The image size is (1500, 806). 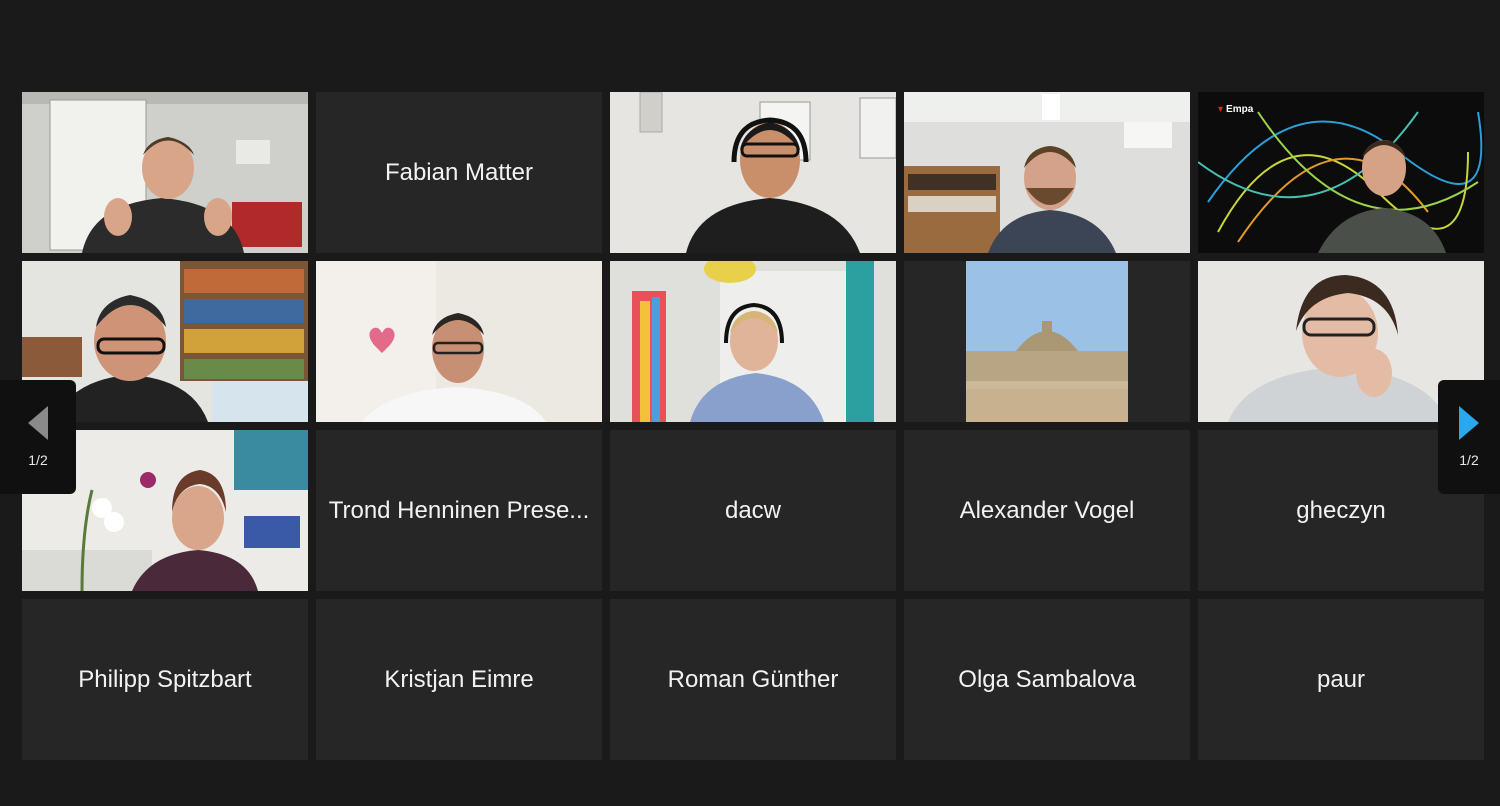 I want to click on participant-name: Philipp Spitzbart, so click(x=165, y=679).